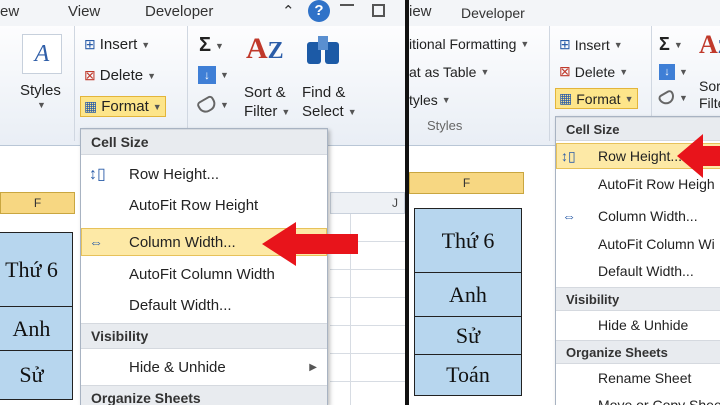 This screenshot has height=405, width=720. What do you see at coordinates (319, 11) in the screenshot?
I see `help-icon: ?` at bounding box center [319, 11].